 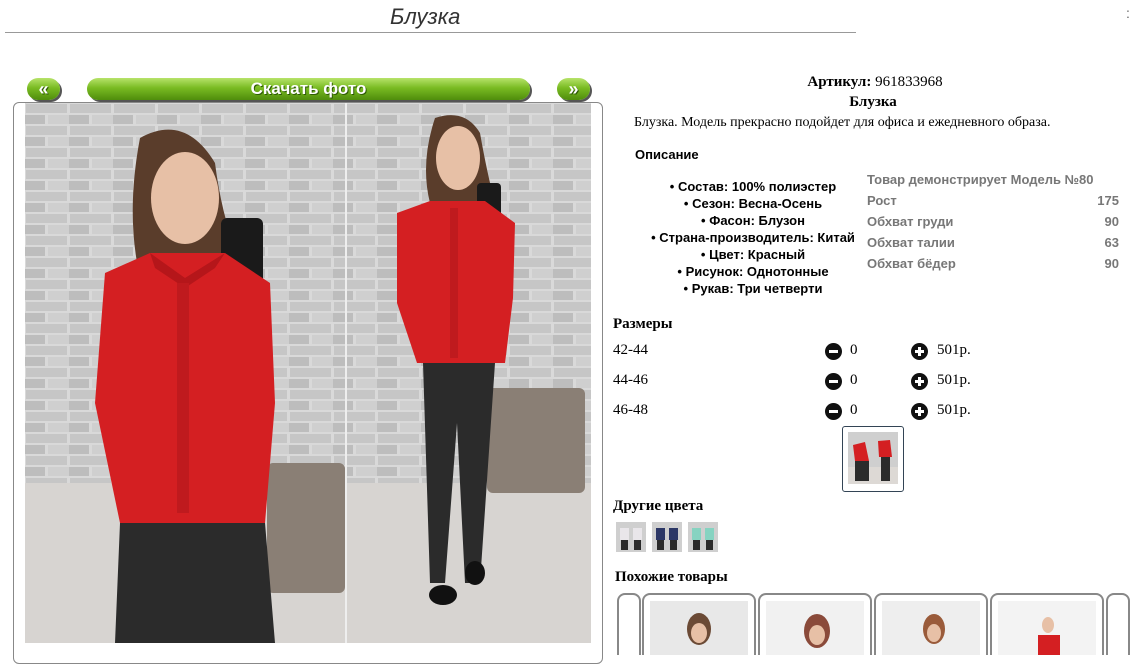 I want to click on article-label: Артикул:, so click(x=839, y=82).